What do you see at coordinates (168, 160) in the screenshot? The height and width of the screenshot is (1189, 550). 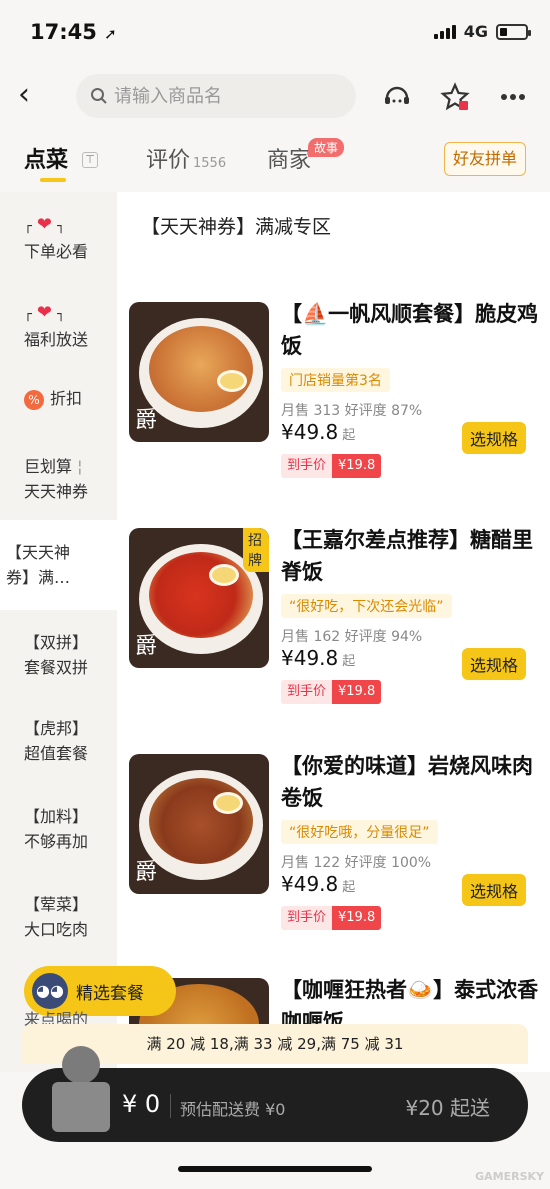 I see `tab-reviews-label: 评价` at bounding box center [168, 160].